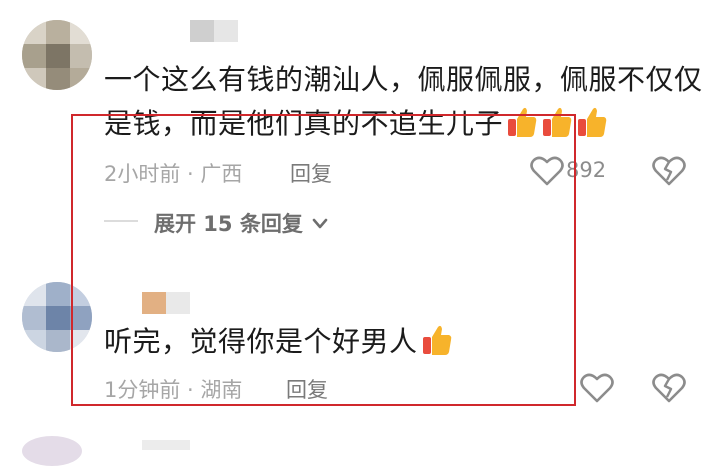 Image resolution: width=711 pixels, height=466 pixels. What do you see at coordinates (592, 122) in the screenshot?
I see `thumbs-up-icon` at bounding box center [592, 122].